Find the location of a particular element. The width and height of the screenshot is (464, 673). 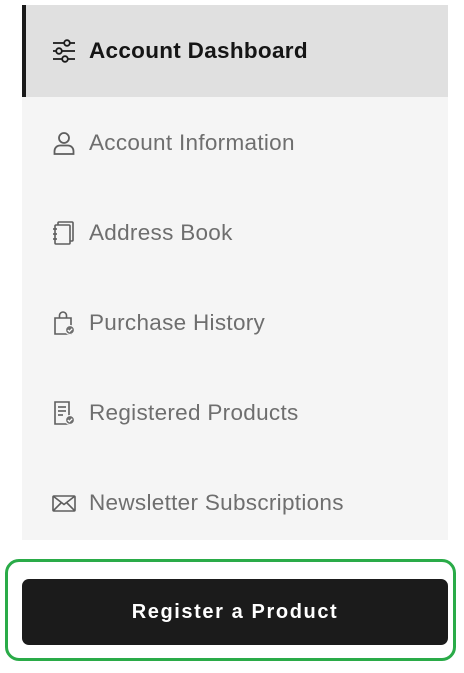

sidebar-item-address-book: Address Book is located at coordinates (235, 233).